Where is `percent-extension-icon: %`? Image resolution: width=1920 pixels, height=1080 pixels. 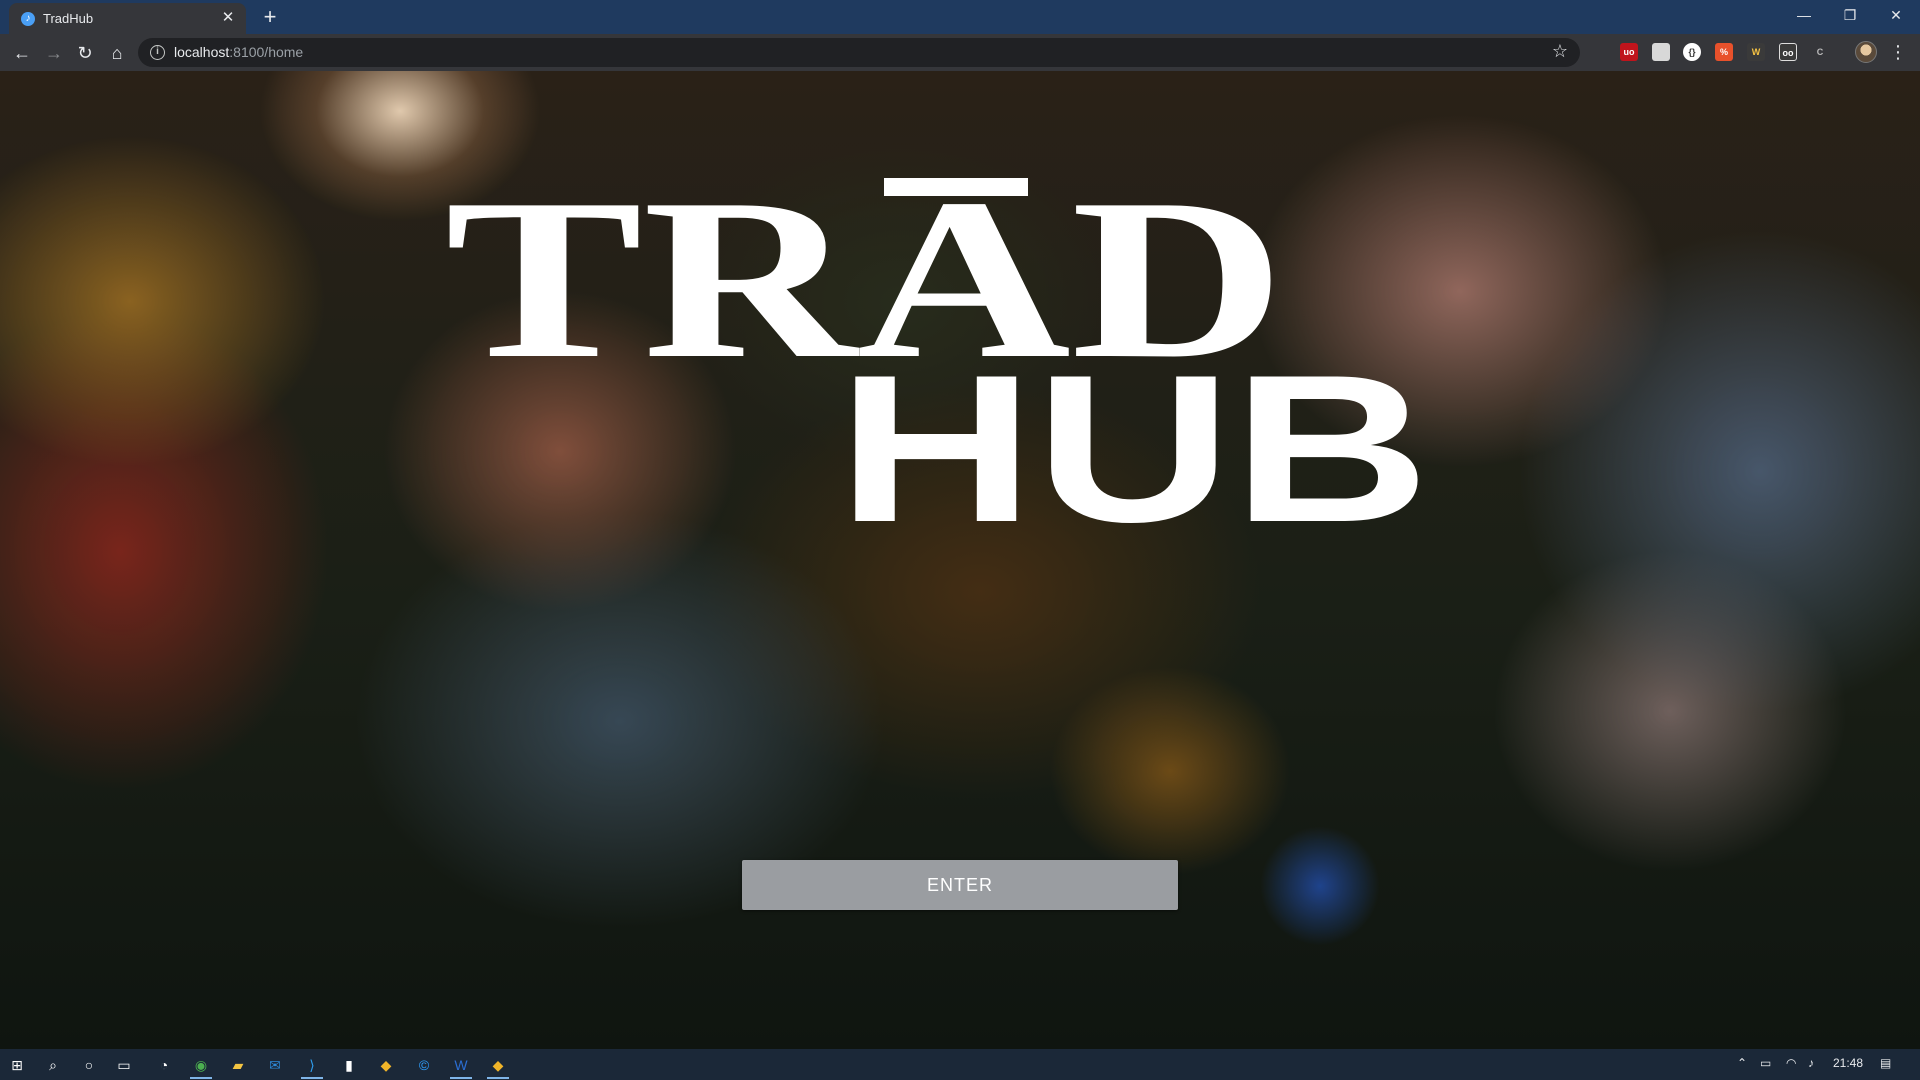 percent-extension-icon: % is located at coordinates (1724, 52).